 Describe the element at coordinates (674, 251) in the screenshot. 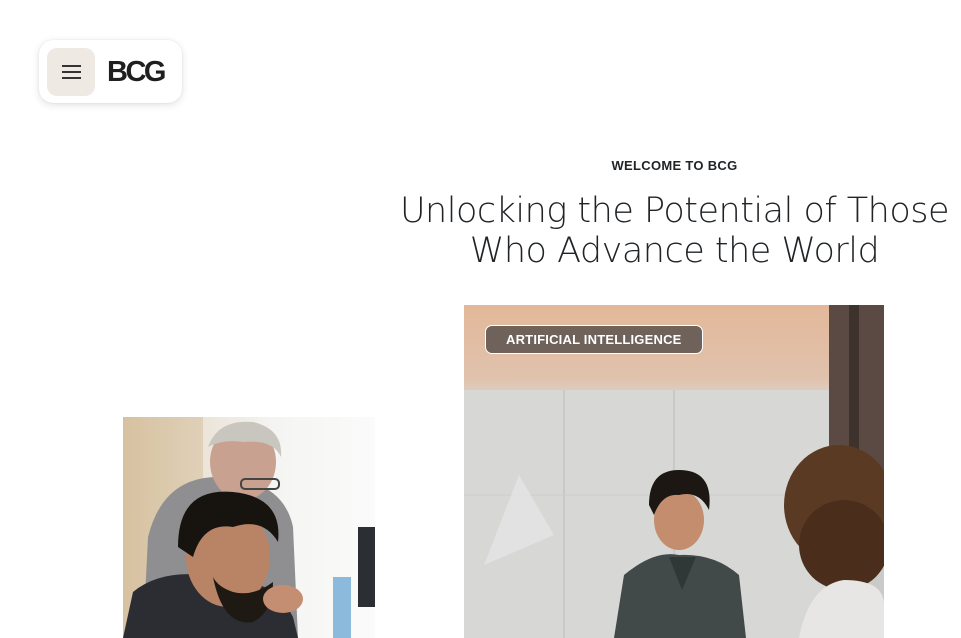

I see `headline-line-2: Who Advance the World` at that location.